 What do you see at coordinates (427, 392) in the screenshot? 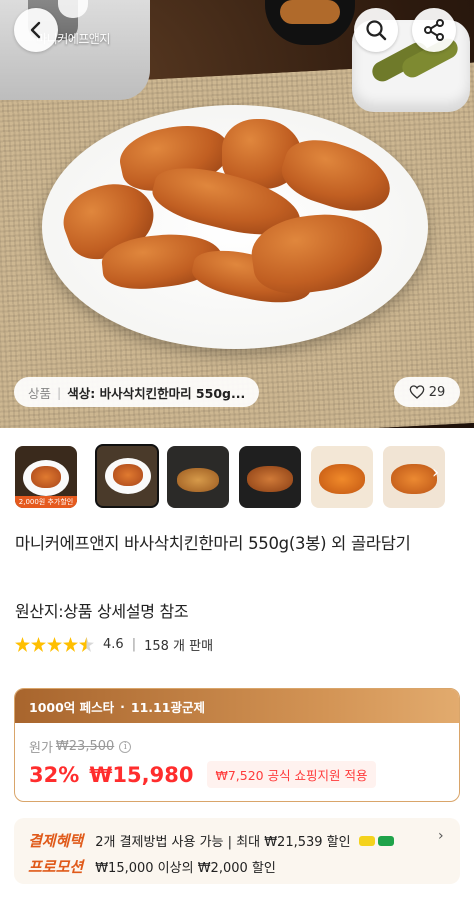
I see `like-button: 29` at bounding box center [427, 392].